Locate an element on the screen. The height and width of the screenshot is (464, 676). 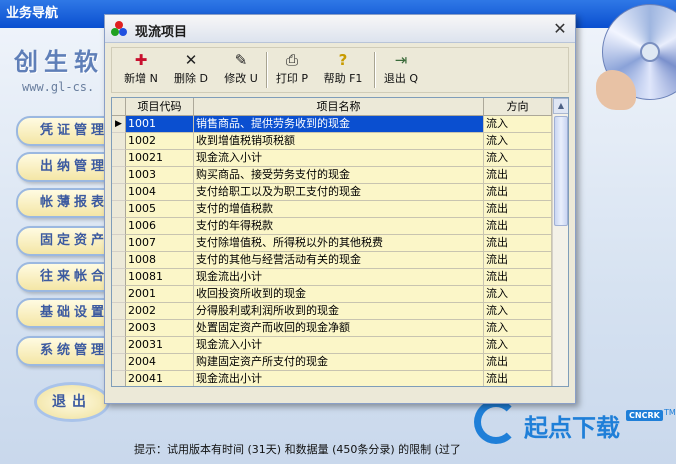
item-code-cell: 1005 is located at coordinates (160, 209).